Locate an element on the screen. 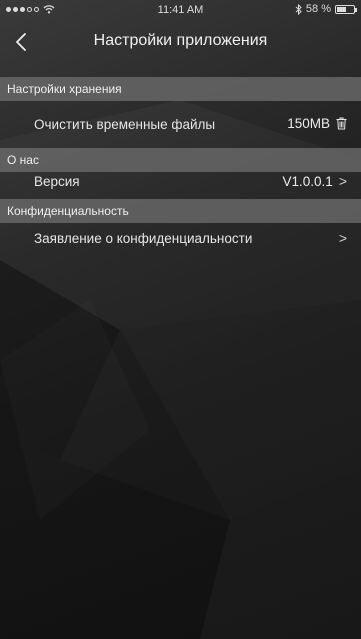  version-label: Версия is located at coordinates (57, 181).